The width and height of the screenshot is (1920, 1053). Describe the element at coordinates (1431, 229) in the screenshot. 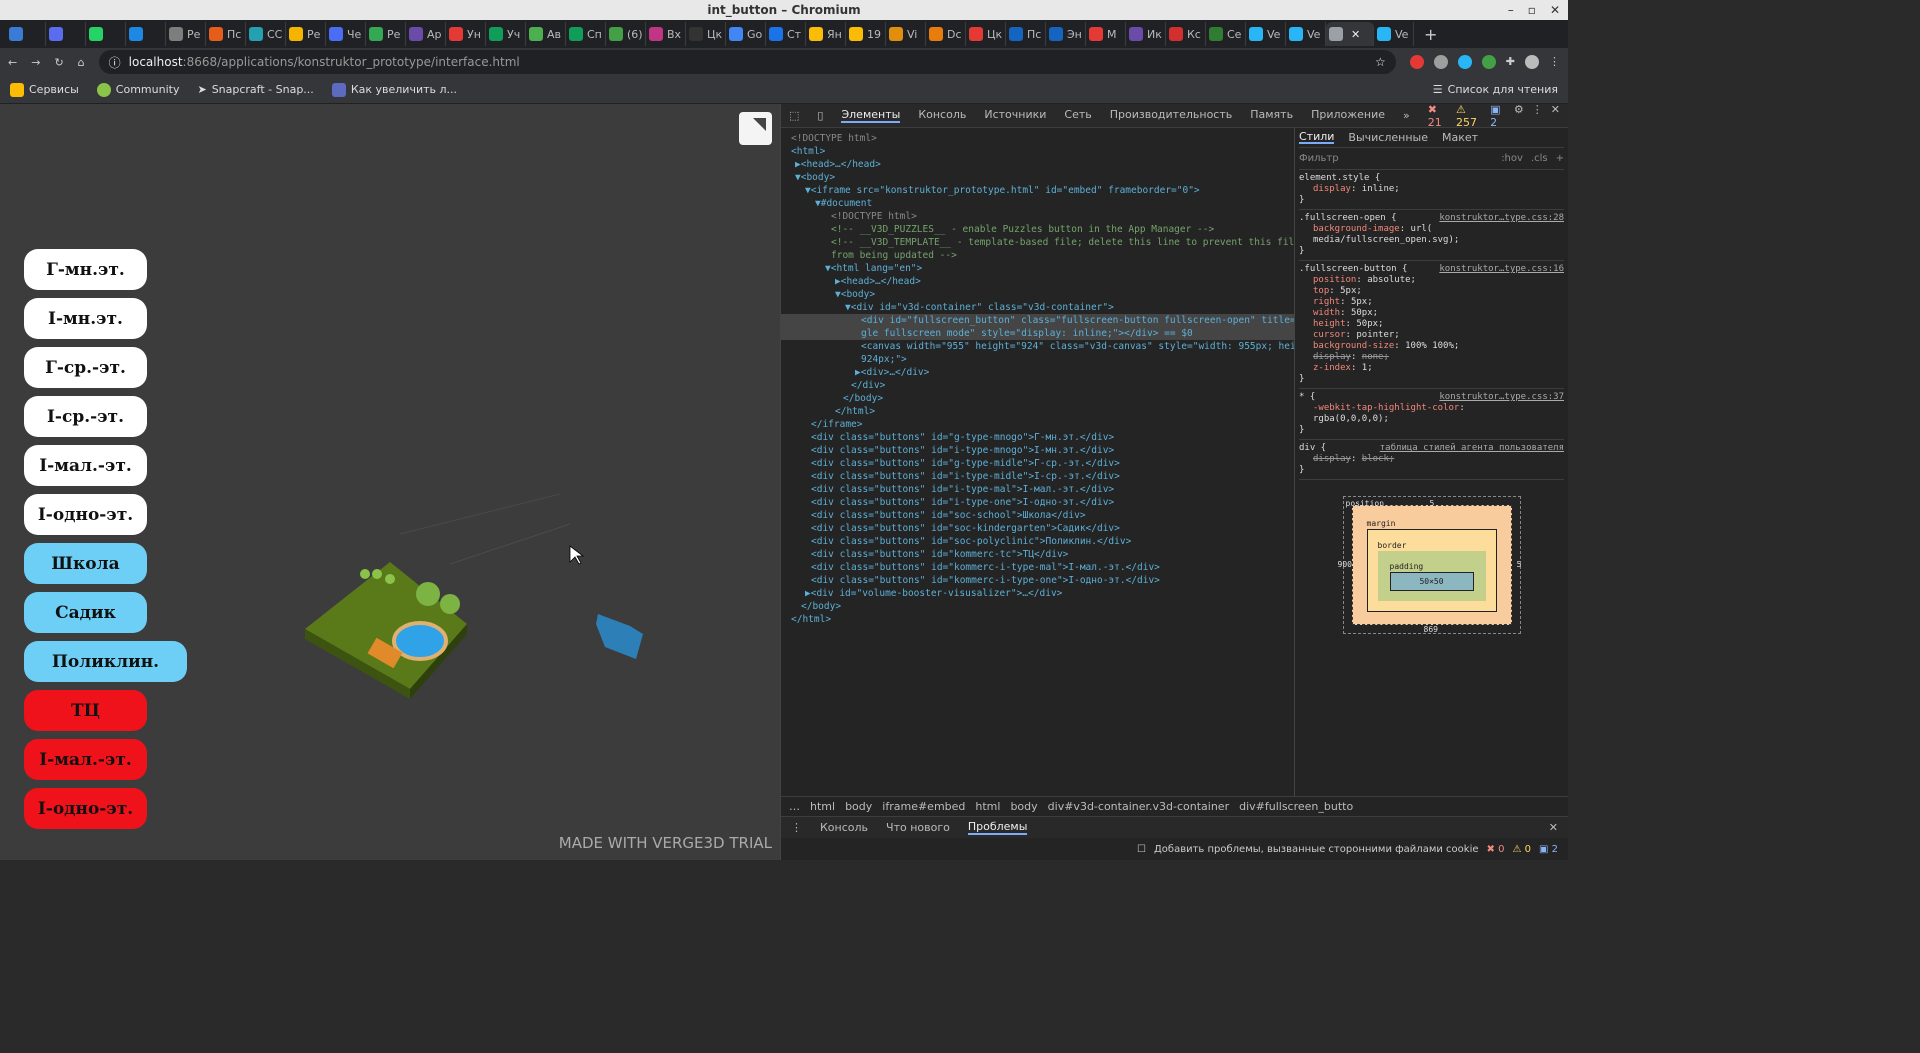

I see `css-property: background-image: url(` at that location.